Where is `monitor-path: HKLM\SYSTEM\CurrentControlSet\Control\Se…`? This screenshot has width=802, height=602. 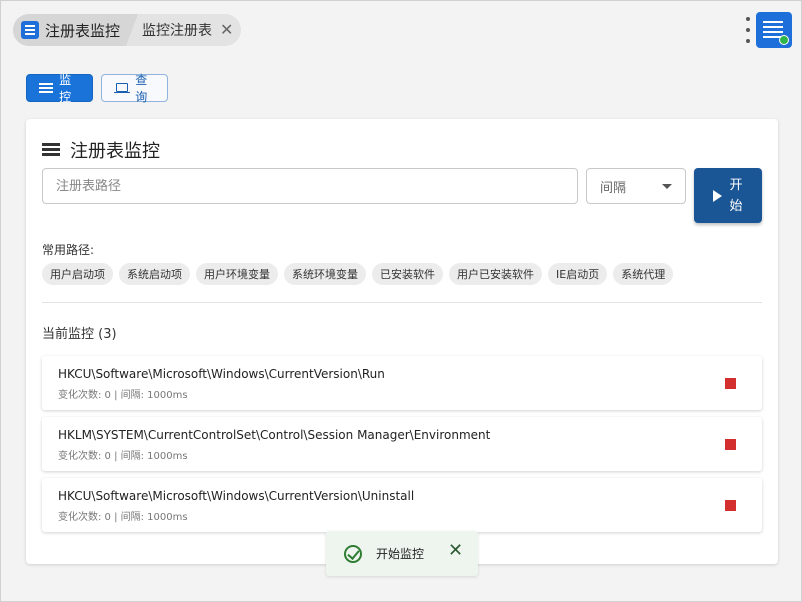
monitor-path: HKLM\SYSTEM\CurrentControlSet\Control\Se… is located at coordinates (274, 435).